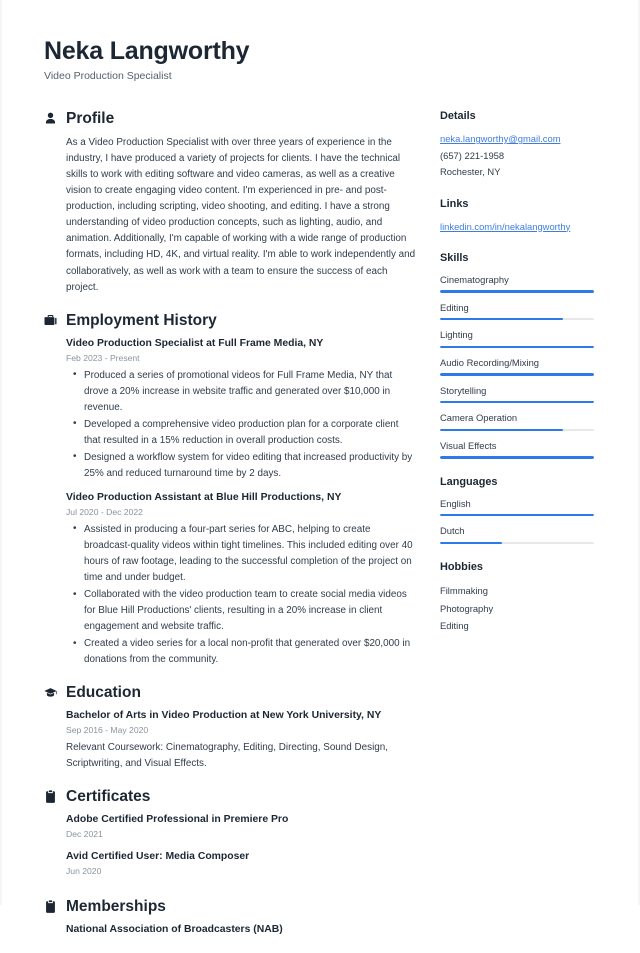 The width and height of the screenshot is (640, 953). I want to click on language-item: English, so click(518, 507).